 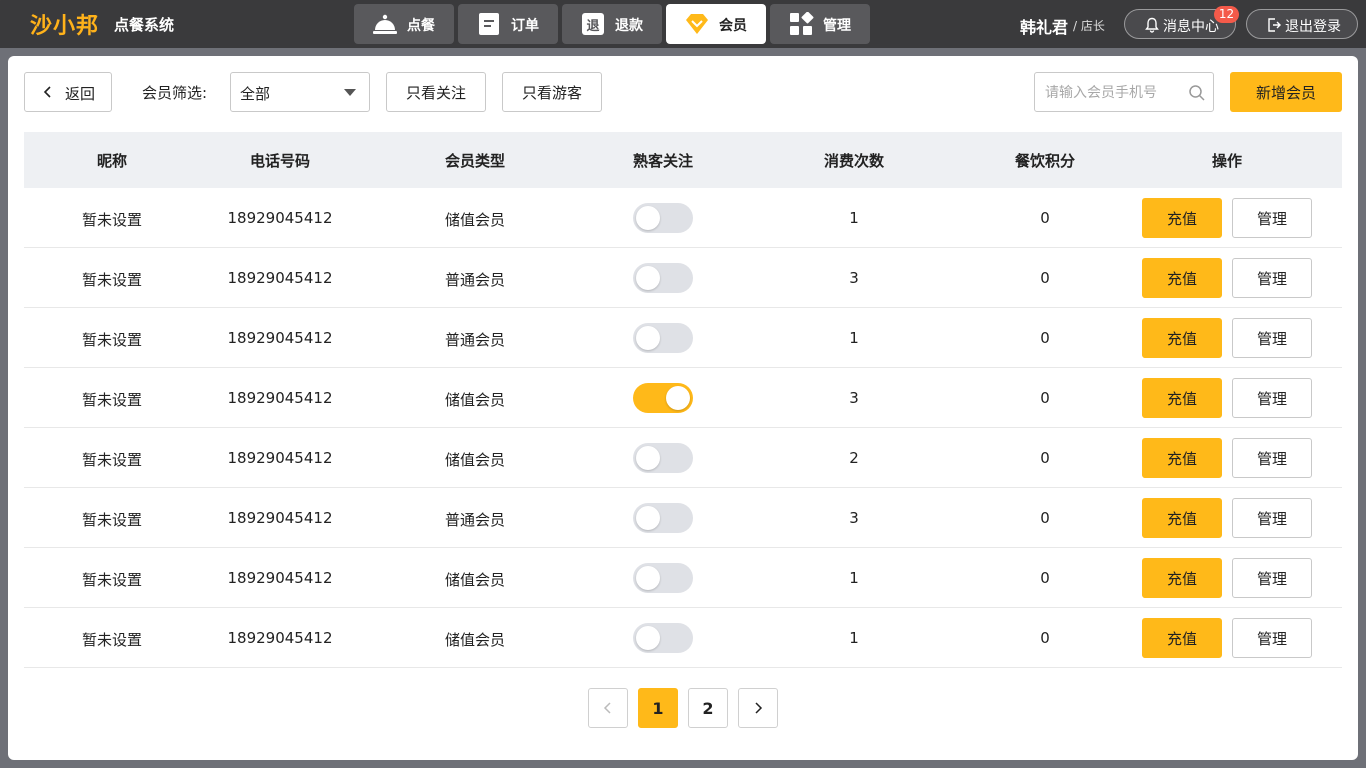 What do you see at coordinates (716, 24) in the screenshot?
I see `nav-tab-member: 会员` at bounding box center [716, 24].